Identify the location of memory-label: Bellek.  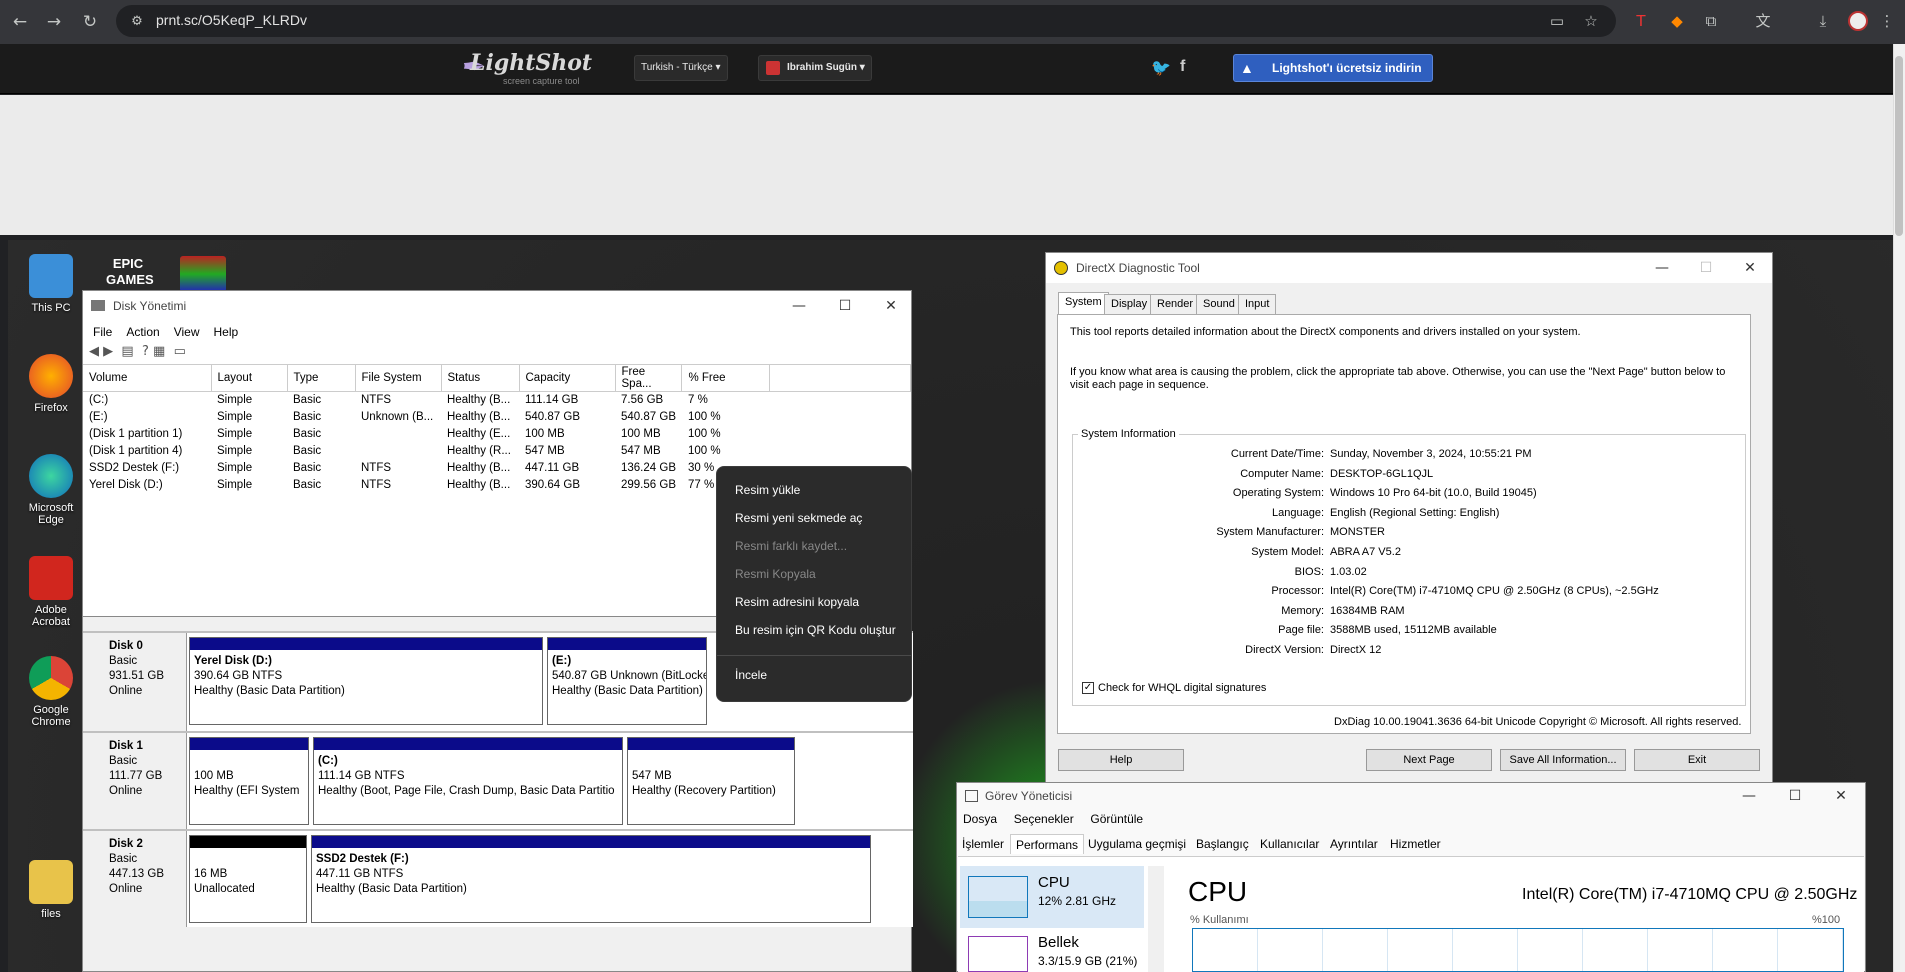
(1058, 942).